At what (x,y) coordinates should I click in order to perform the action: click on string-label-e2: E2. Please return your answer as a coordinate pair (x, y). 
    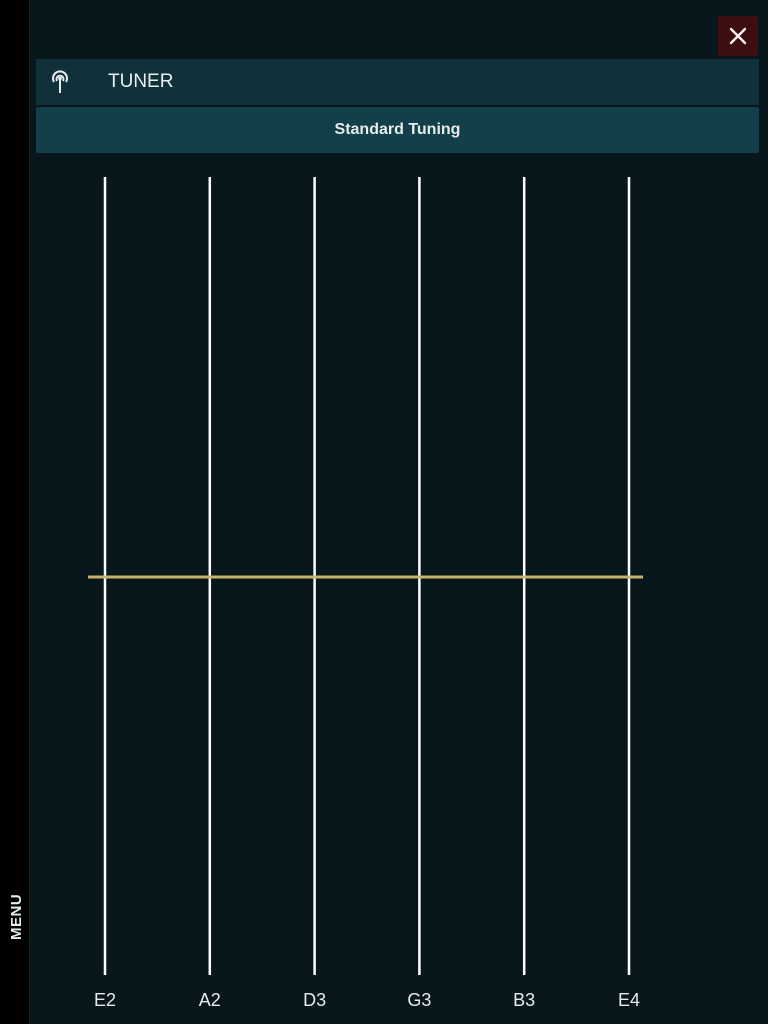
    Looking at the image, I should click on (105, 1000).